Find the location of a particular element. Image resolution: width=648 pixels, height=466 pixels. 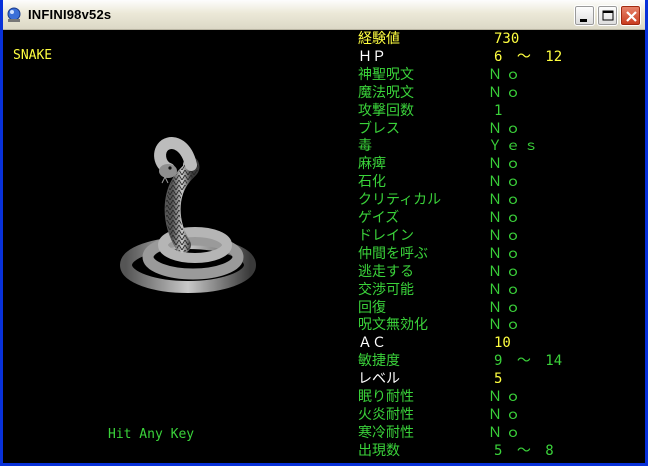

stat-row: レベル 5 is located at coordinates (498, 379).